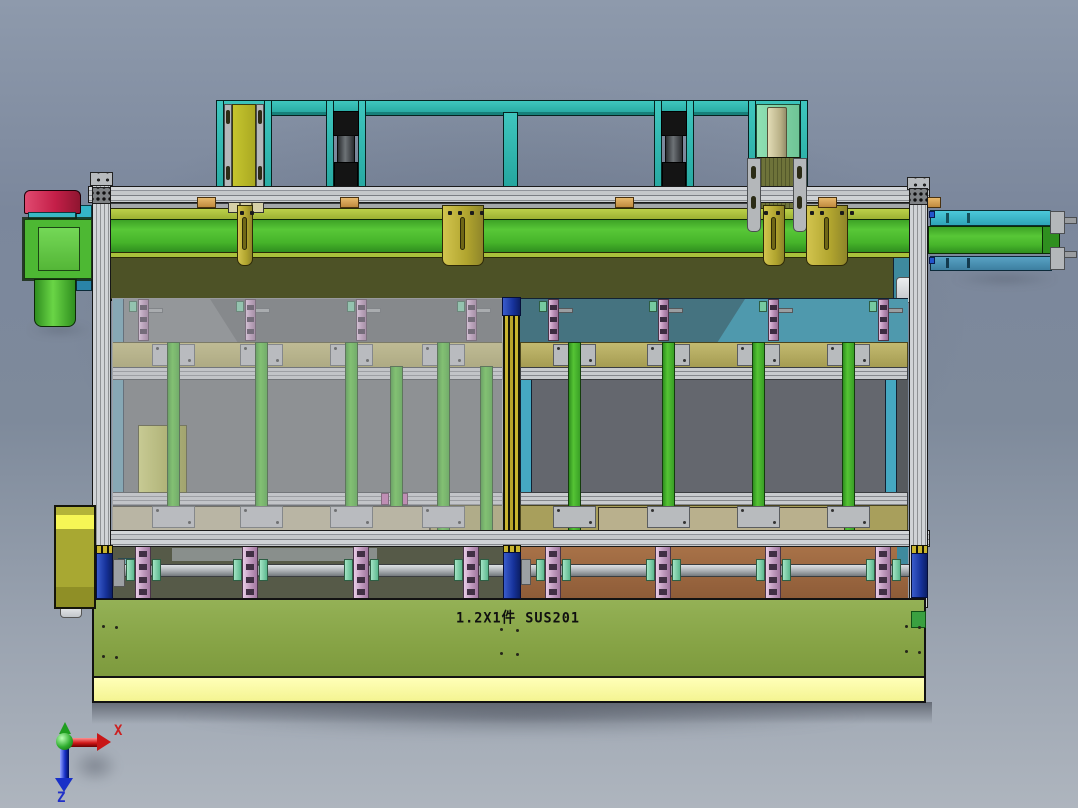 This screenshot has height=808, width=1078. What do you see at coordinates (64, 741) in the screenshot?
I see `origin-sphere` at bounding box center [64, 741].